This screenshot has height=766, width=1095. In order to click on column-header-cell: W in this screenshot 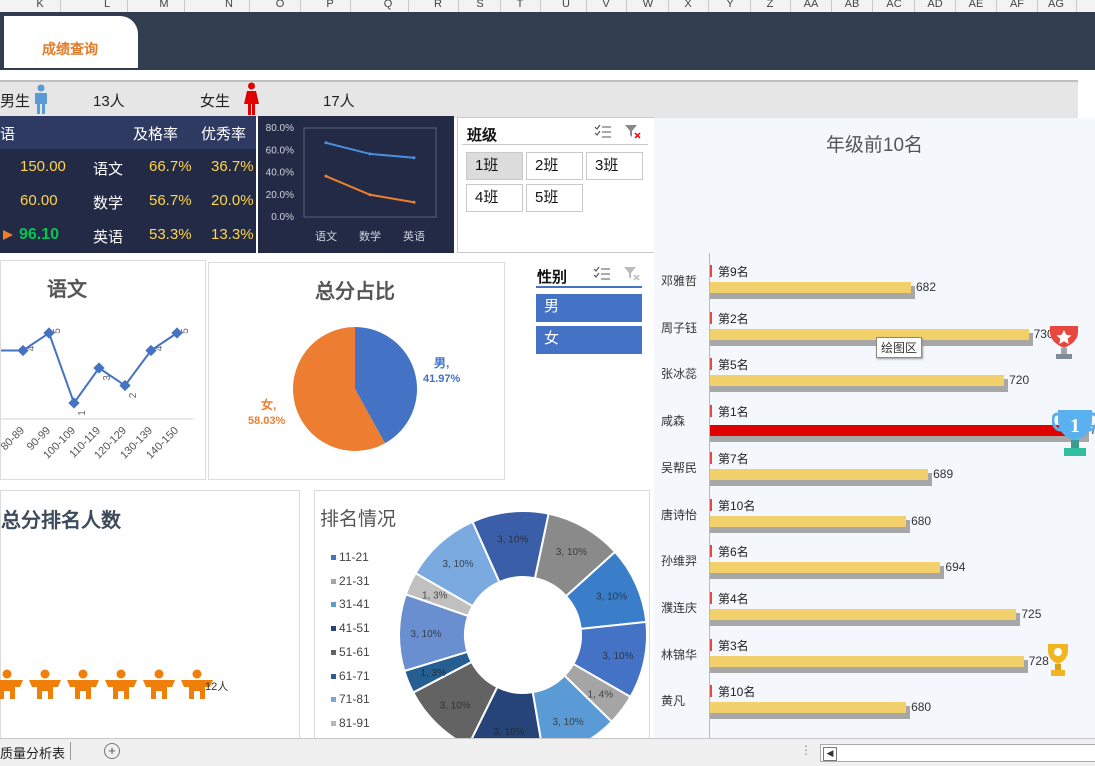, I will do `click(648, 6)`.